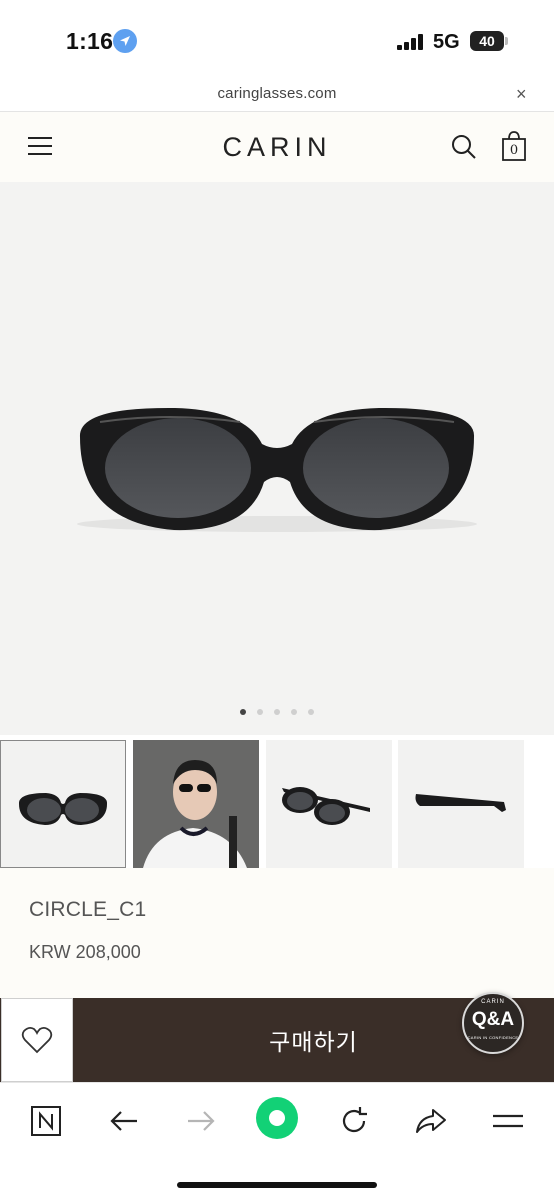 This screenshot has width=554, height=1200. I want to click on search-icon, so click(464, 147).